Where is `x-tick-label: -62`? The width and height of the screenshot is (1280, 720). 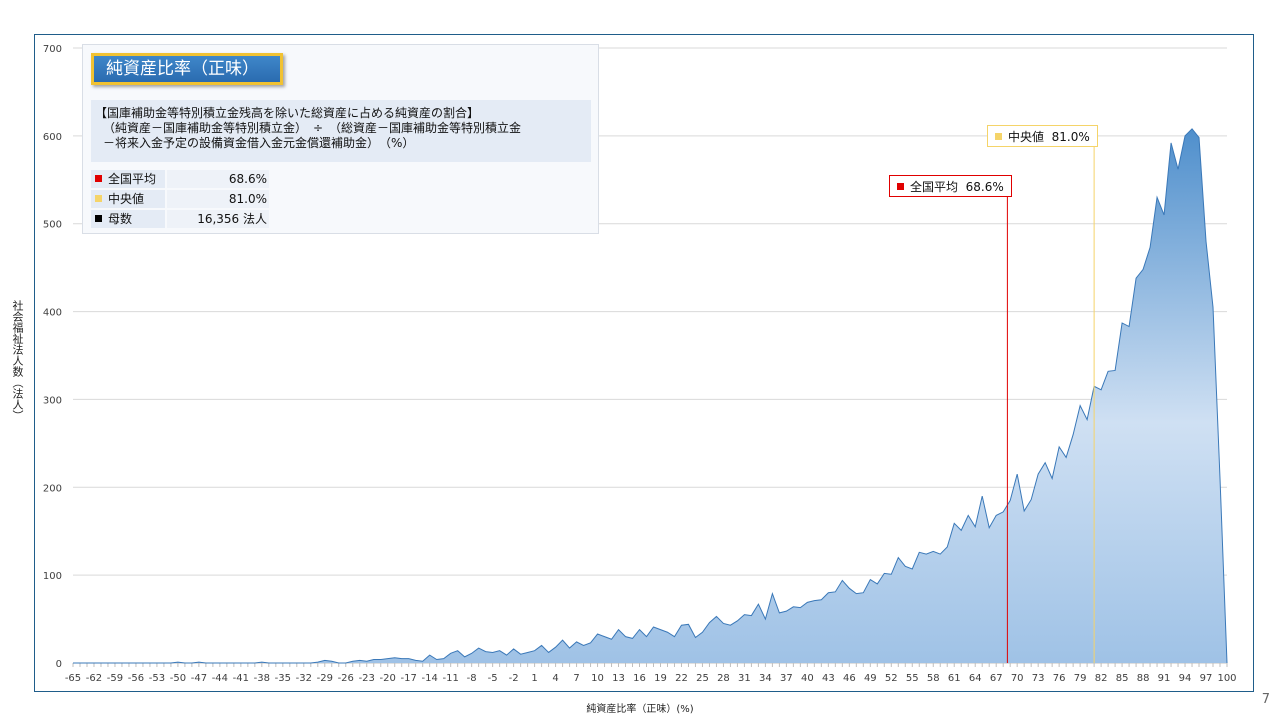 x-tick-label: -62 is located at coordinates (94, 678).